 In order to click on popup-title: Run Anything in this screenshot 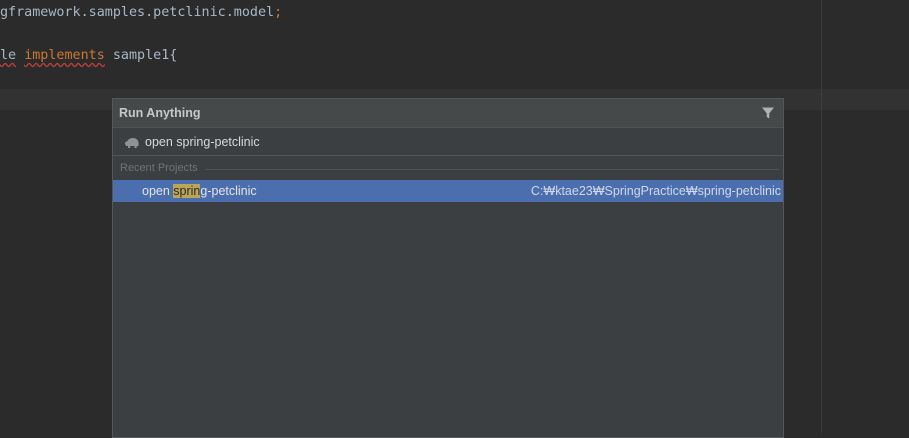, I will do `click(160, 113)`.